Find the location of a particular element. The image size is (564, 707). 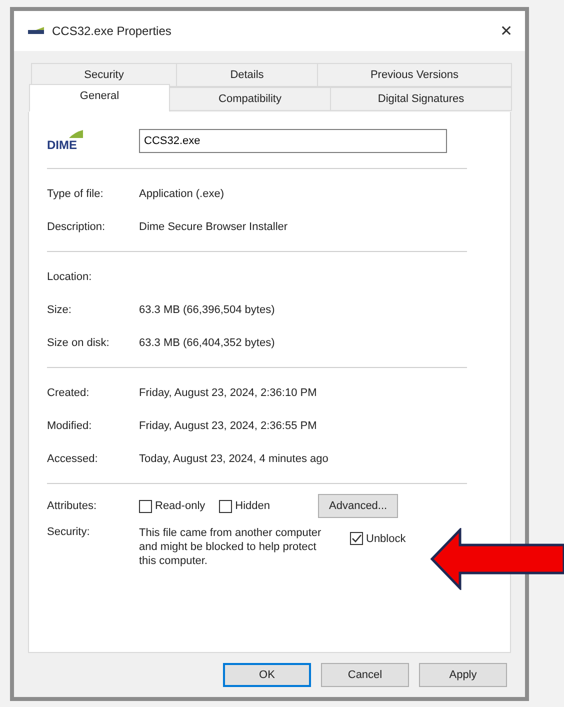

window-title: CCS32.exe Properties is located at coordinates (112, 31).